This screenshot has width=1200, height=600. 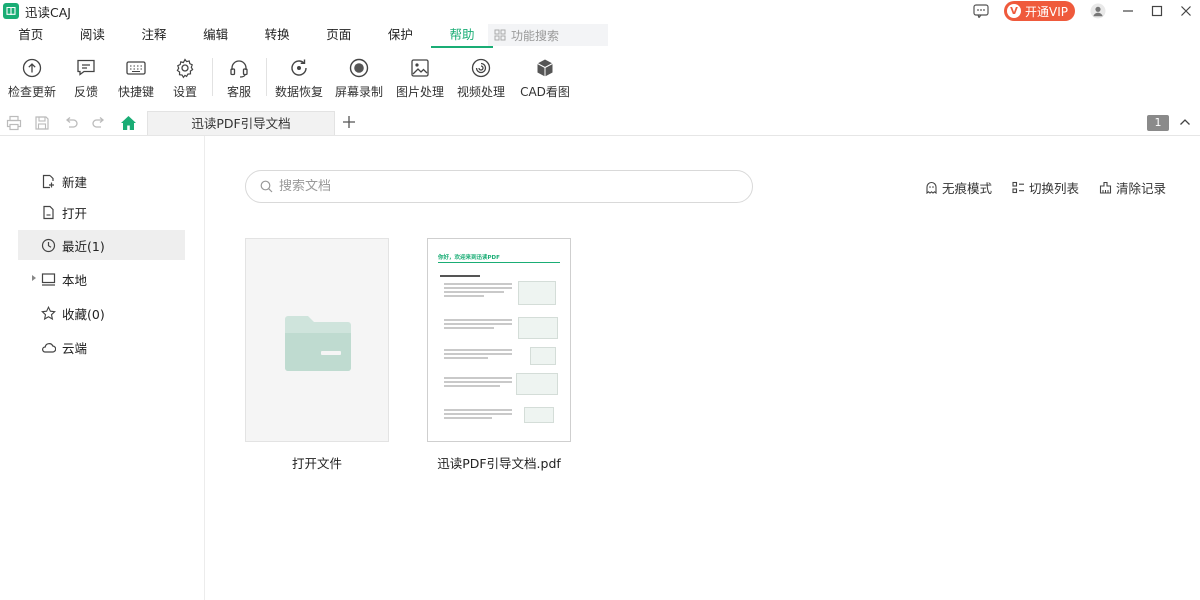 What do you see at coordinates (101, 347) in the screenshot?
I see `sidebar-item-cloud: 云端` at bounding box center [101, 347].